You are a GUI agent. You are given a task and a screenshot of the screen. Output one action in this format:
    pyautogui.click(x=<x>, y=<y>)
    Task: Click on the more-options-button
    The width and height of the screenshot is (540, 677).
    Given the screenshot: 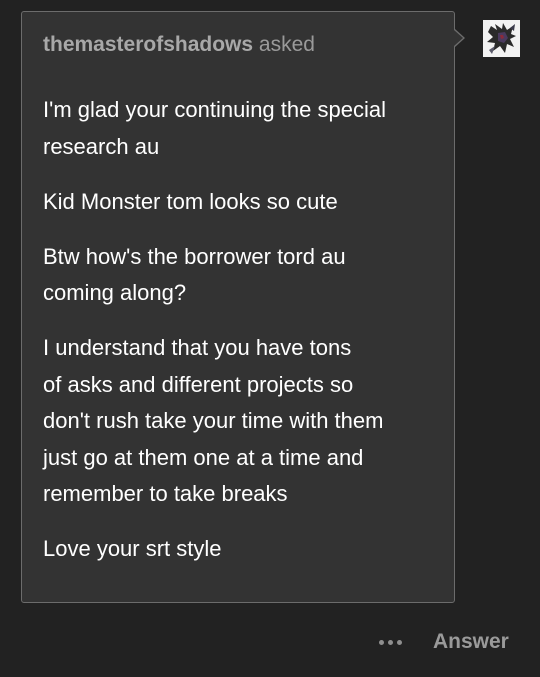 What is the action you would take?
    pyautogui.click(x=390, y=642)
    